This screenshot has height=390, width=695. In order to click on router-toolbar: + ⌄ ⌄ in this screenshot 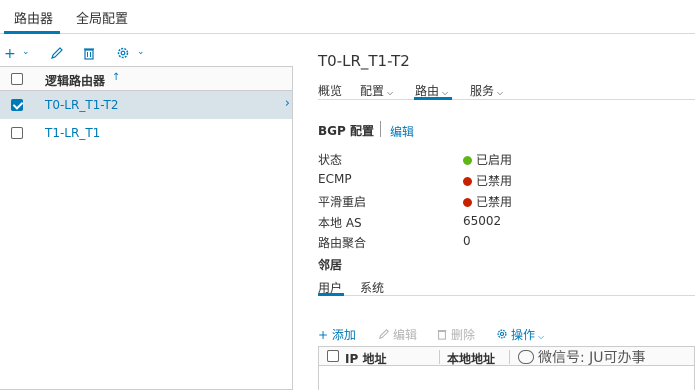, I will do `click(145, 55)`.